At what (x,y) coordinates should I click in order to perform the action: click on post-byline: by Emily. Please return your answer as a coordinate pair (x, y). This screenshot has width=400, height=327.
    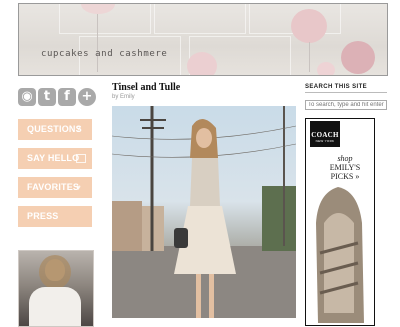
    Looking at the image, I should click on (123, 97).